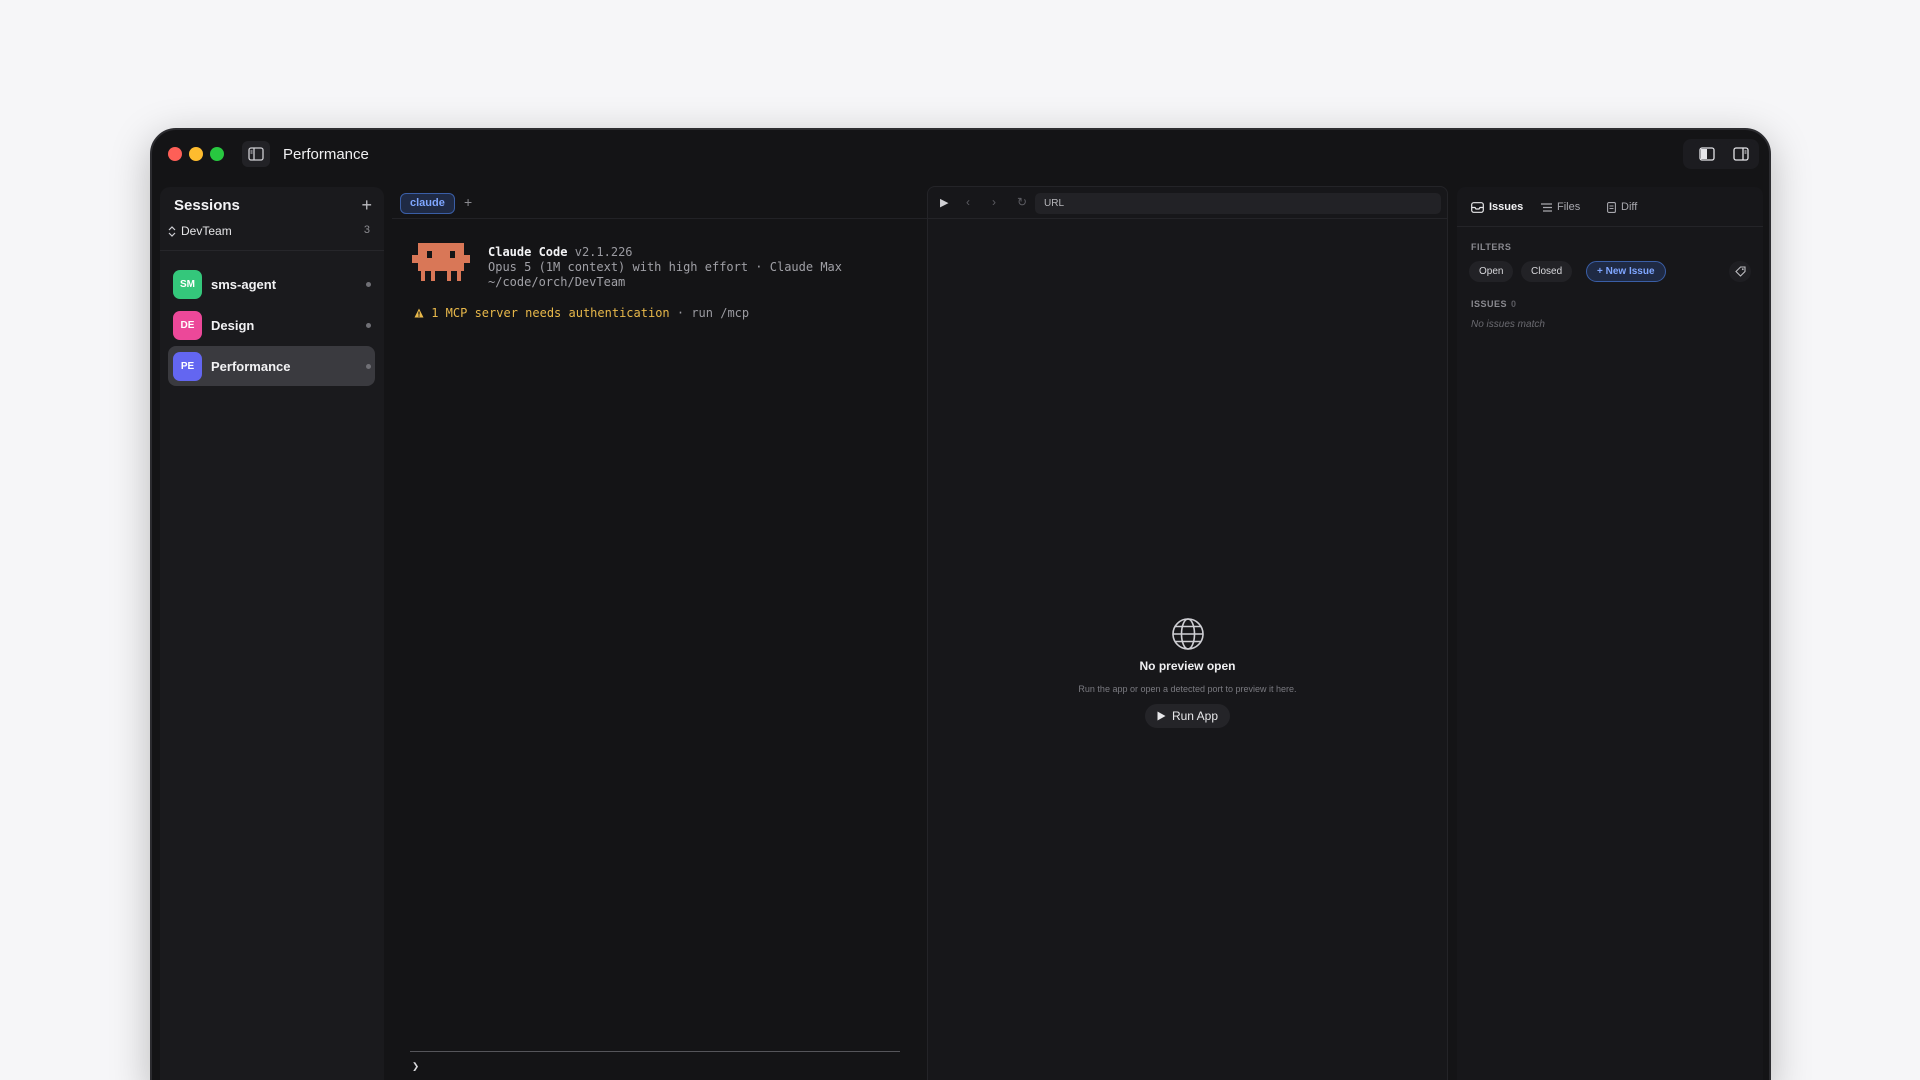 The width and height of the screenshot is (1920, 1080). What do you see at coordinates (419, 313) in the screenshot?
I see `warning-icon` at bounding box center [419, 313].